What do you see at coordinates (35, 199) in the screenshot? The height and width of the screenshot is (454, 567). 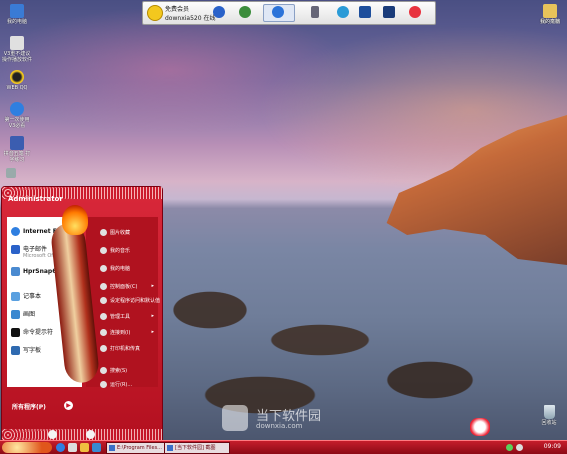 I see `user-name: Administrator` at bounding box center [35, 199].